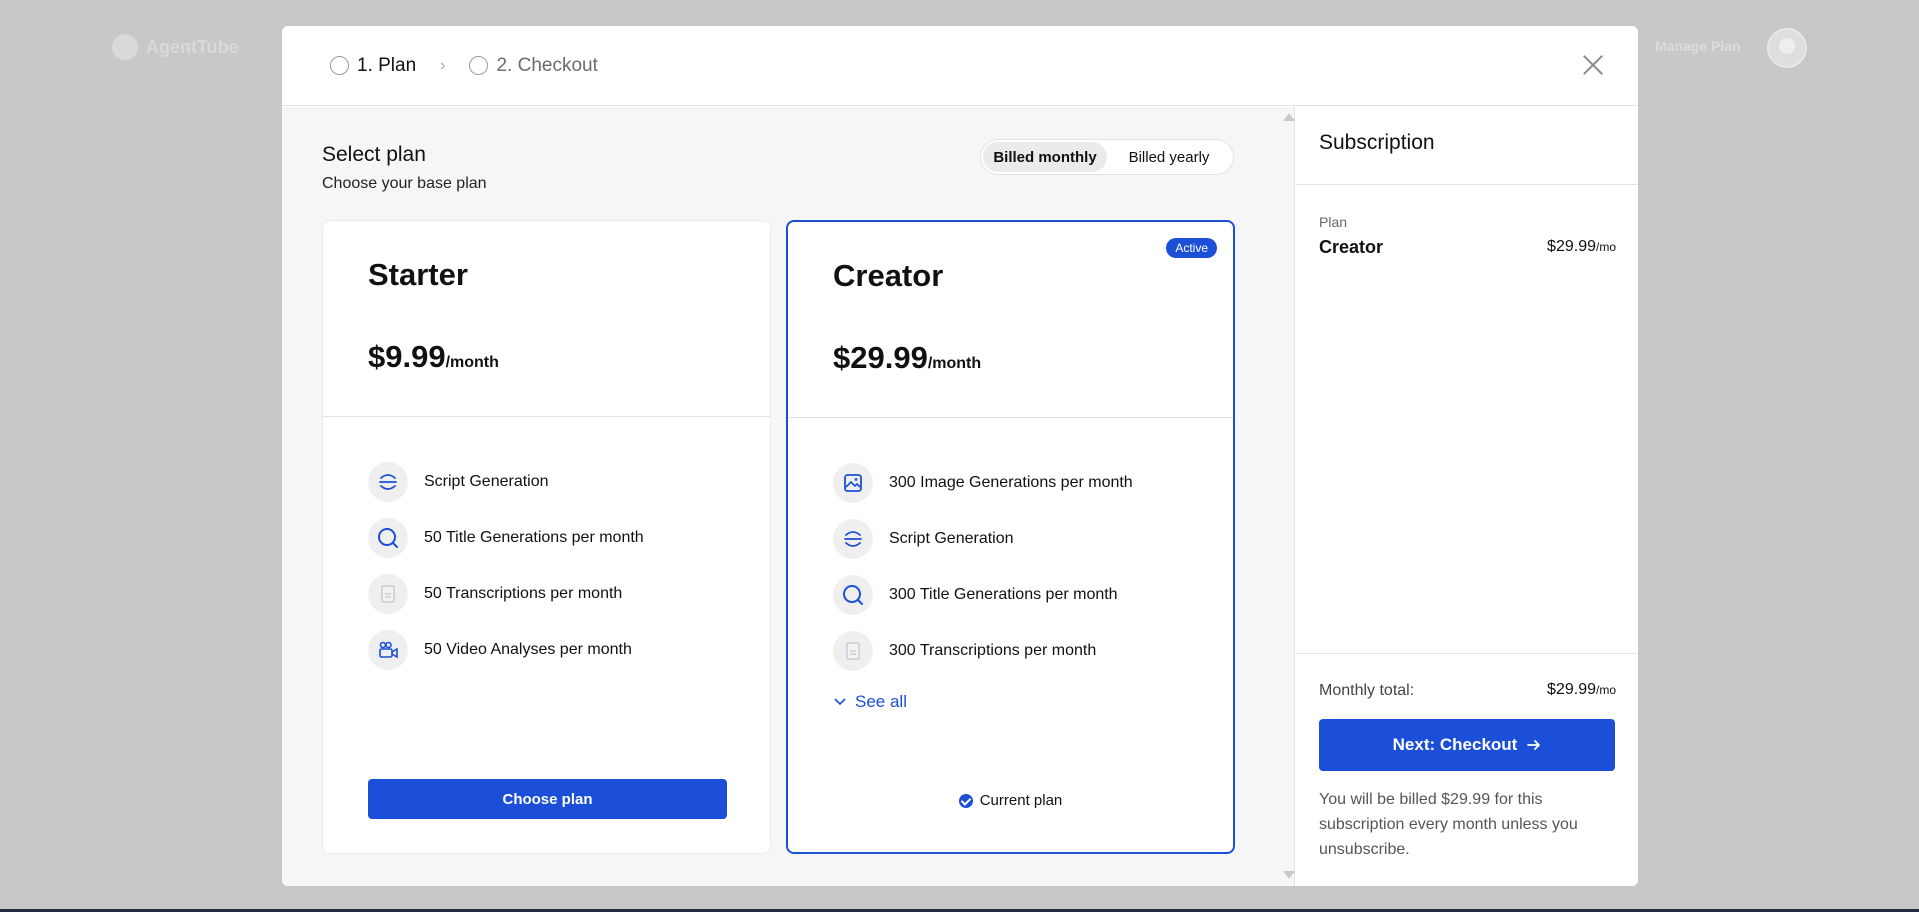  I want to click on image-icon, so click(853, 483).